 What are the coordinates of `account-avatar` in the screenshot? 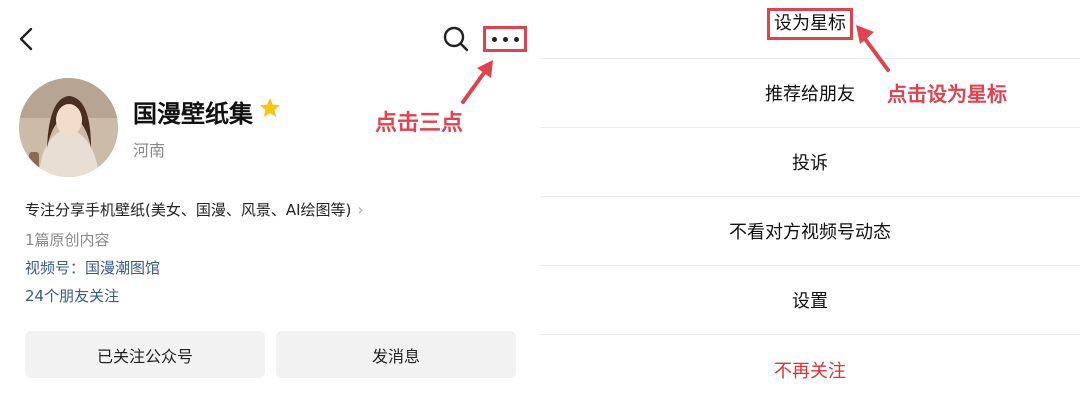 It's located at (68, 127).